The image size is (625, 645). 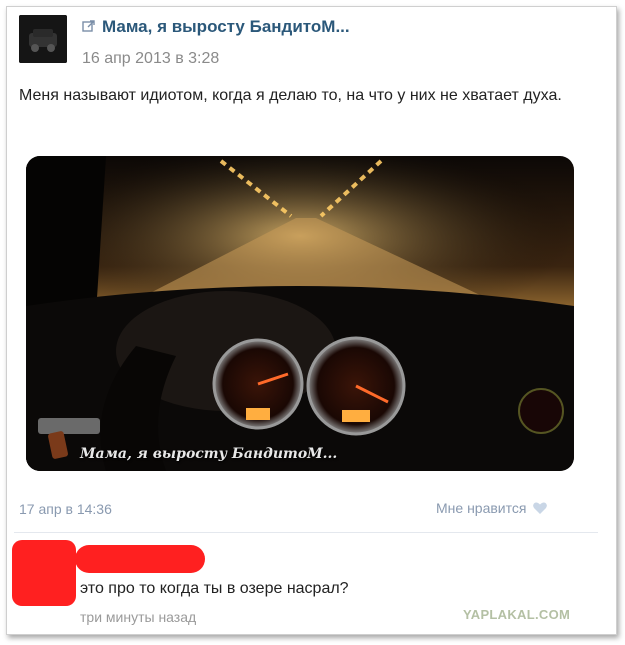 I want to click on comment-time: три минуты назад, so click(x=138, y=617).